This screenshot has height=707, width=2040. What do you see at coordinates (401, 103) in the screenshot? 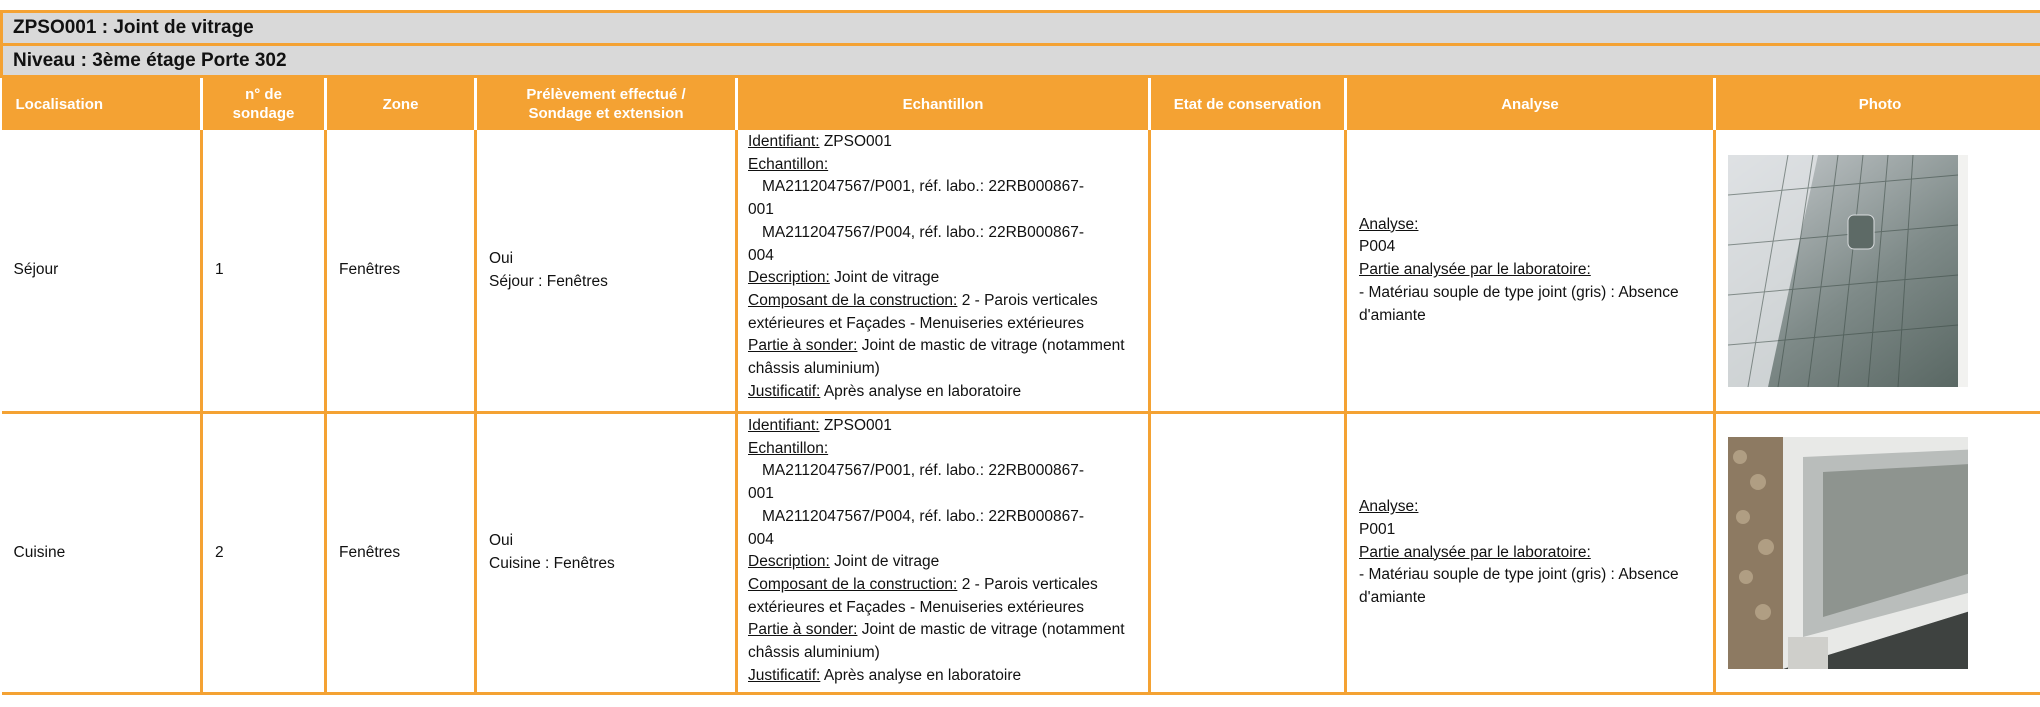
I see `header-zone: Zone` at bounding box center [401, 103].